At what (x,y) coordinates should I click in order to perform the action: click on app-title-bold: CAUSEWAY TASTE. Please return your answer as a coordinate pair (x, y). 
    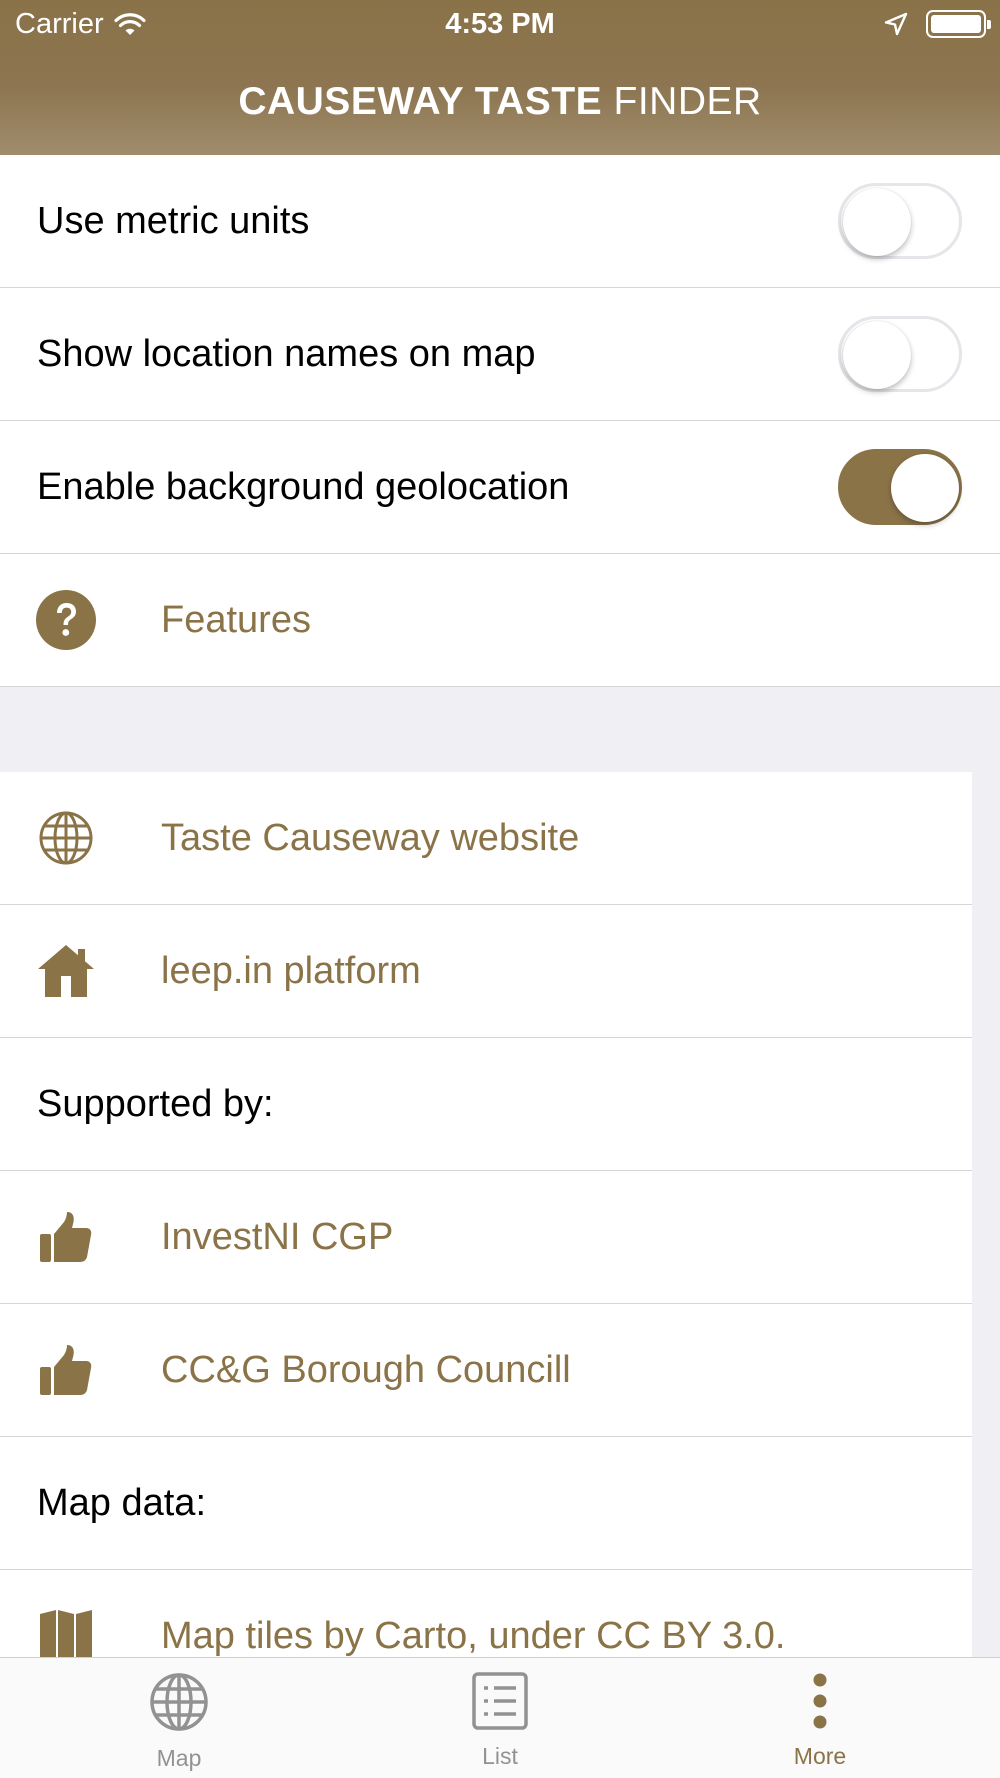
    Looking at the image, I should click on (420, 101).